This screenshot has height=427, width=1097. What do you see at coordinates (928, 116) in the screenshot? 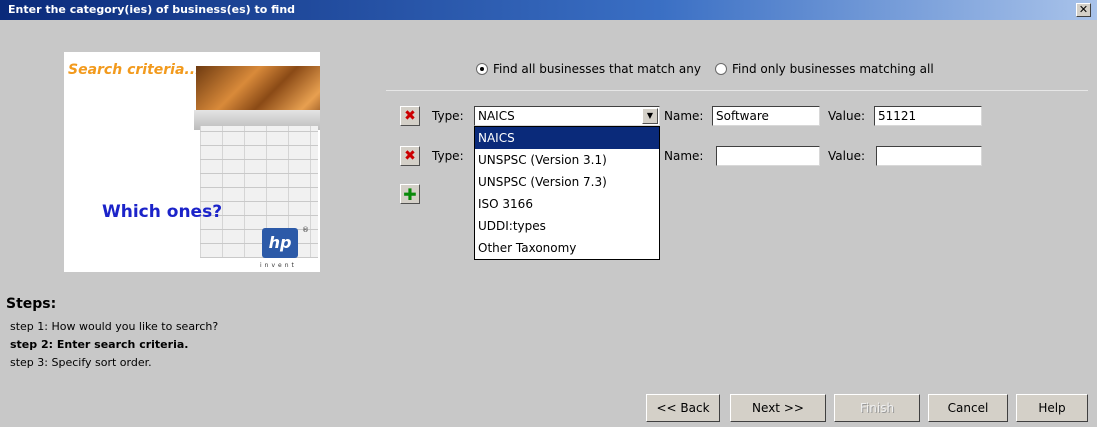
I see `value-field-row-1: 51121` at bounding box center [928, 116].